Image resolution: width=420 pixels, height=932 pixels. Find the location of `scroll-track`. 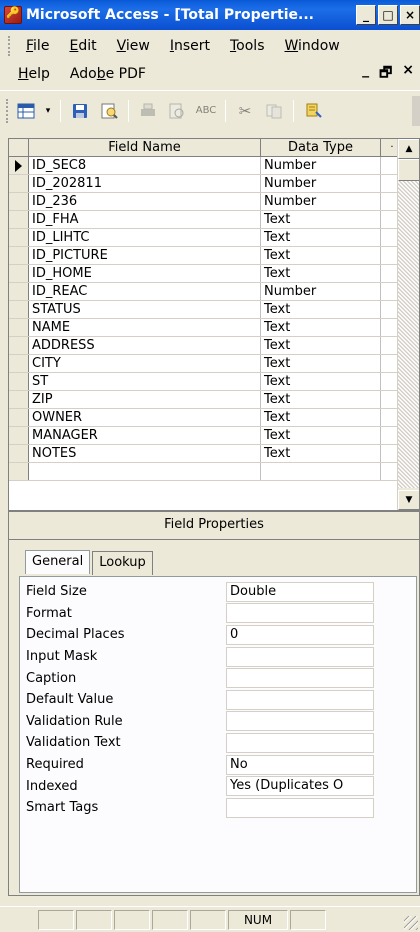

scroll-track is located at coordinates (408, 334).